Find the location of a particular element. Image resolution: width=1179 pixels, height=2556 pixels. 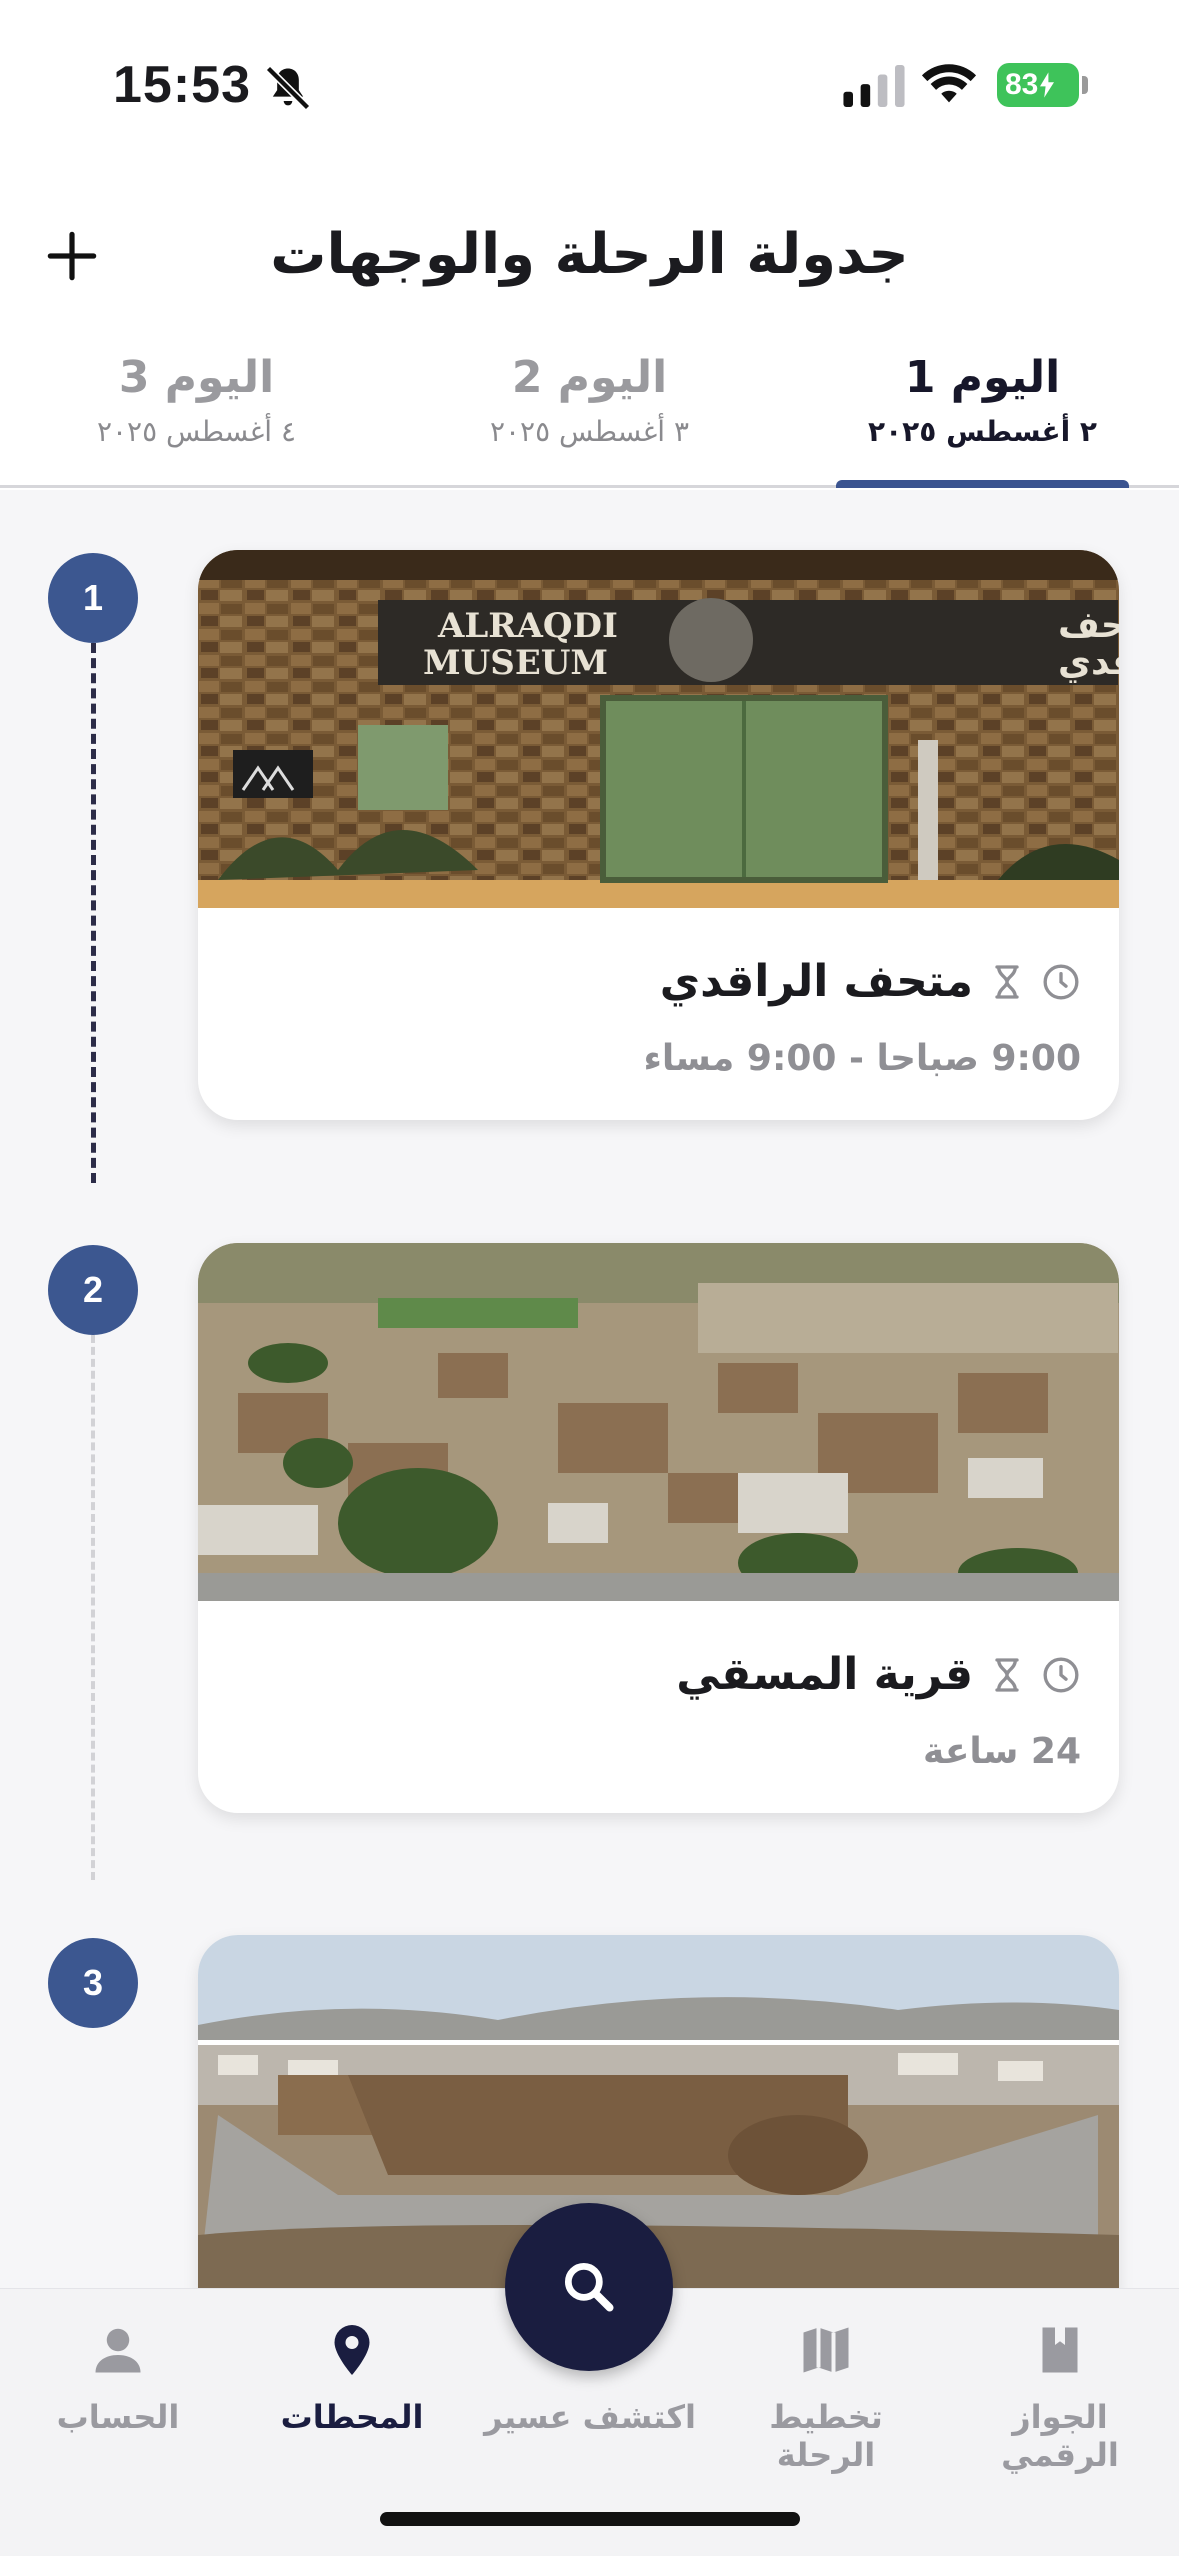

stop-title: قرية المسقي is located at coordinates (824, 1674).